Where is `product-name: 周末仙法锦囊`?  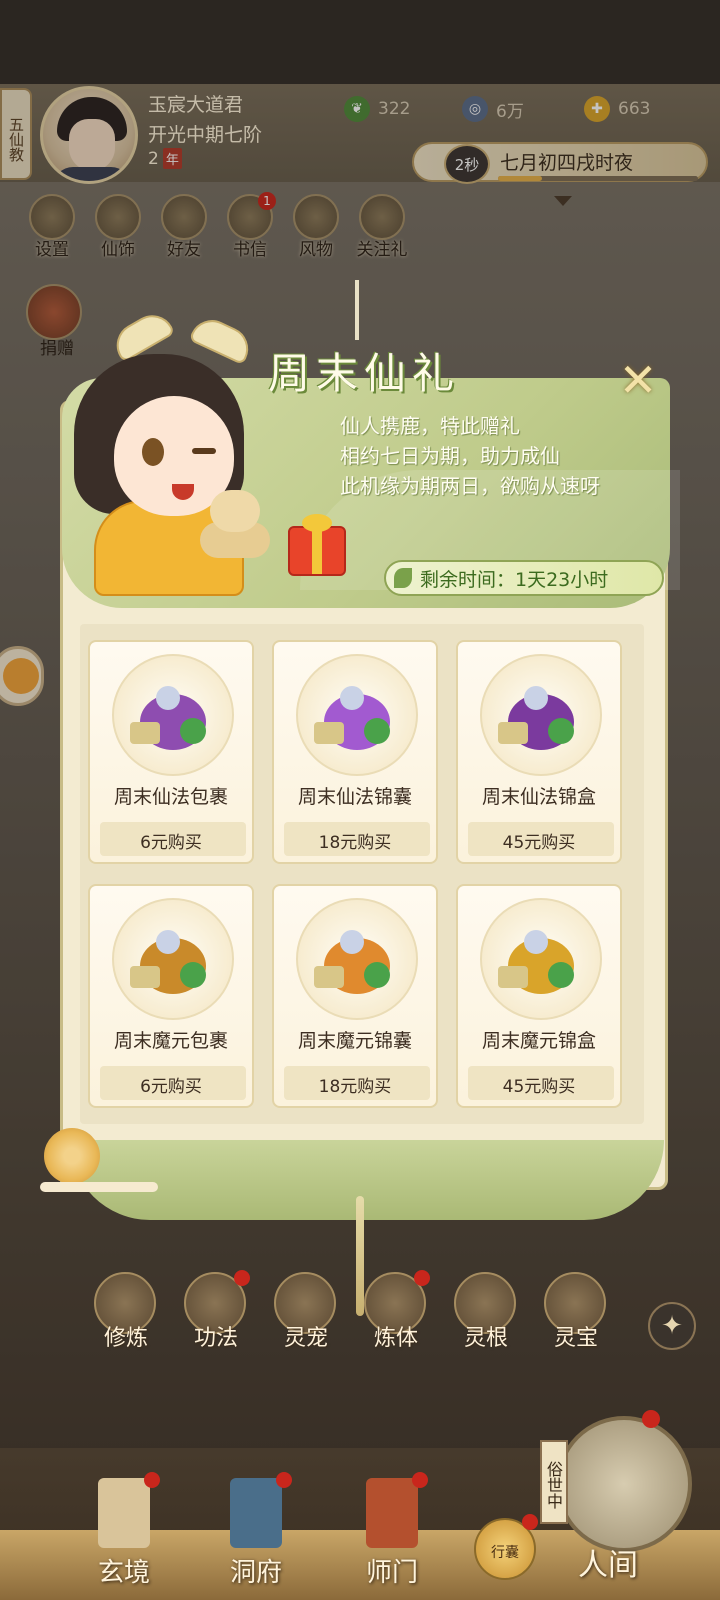
product-name: 周末仙法锦囊 is located at coordinates (354, 797).